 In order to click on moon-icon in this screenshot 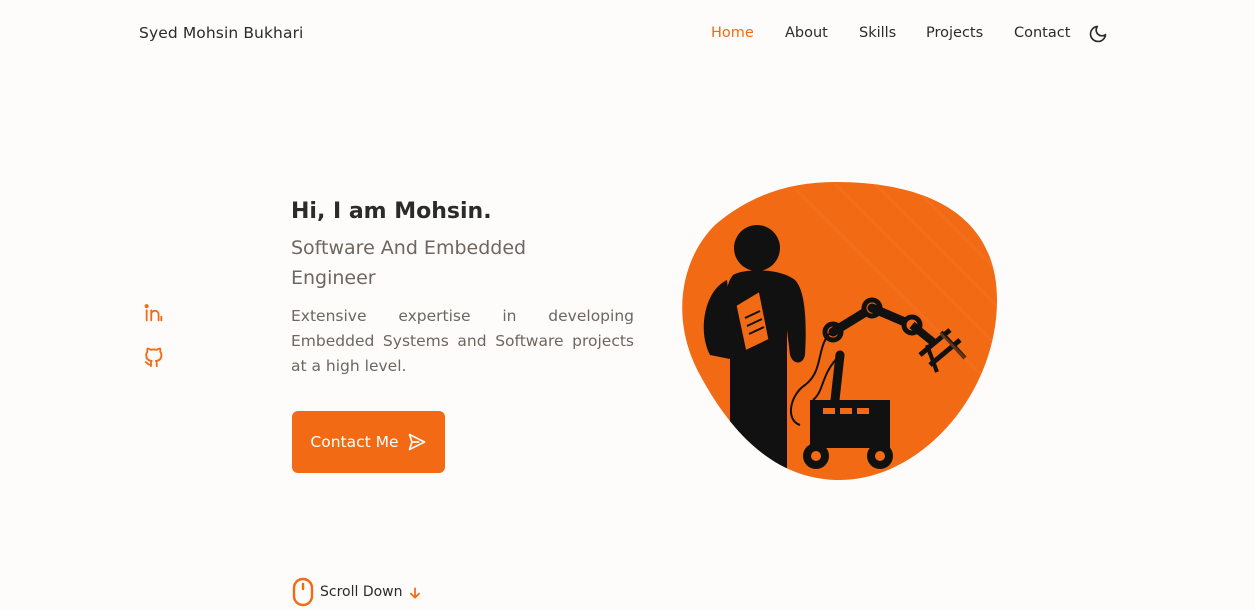, I will do `click(1098, 34)`.